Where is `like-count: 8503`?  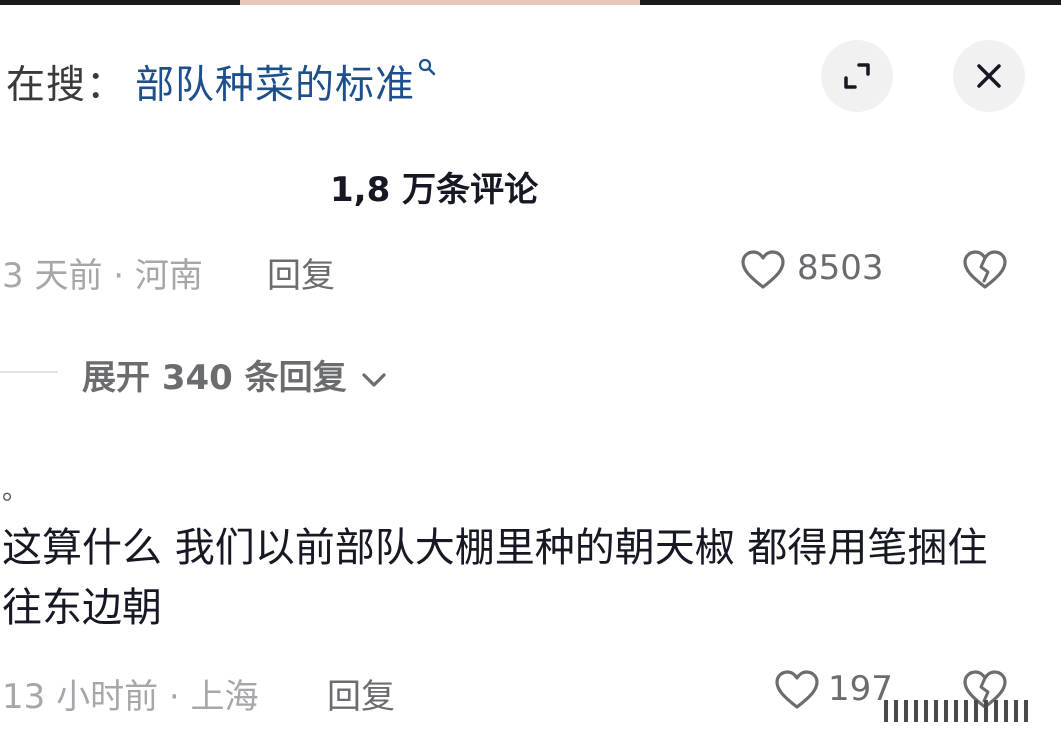 like-count: 8503 is located at coordinates (840, 268).